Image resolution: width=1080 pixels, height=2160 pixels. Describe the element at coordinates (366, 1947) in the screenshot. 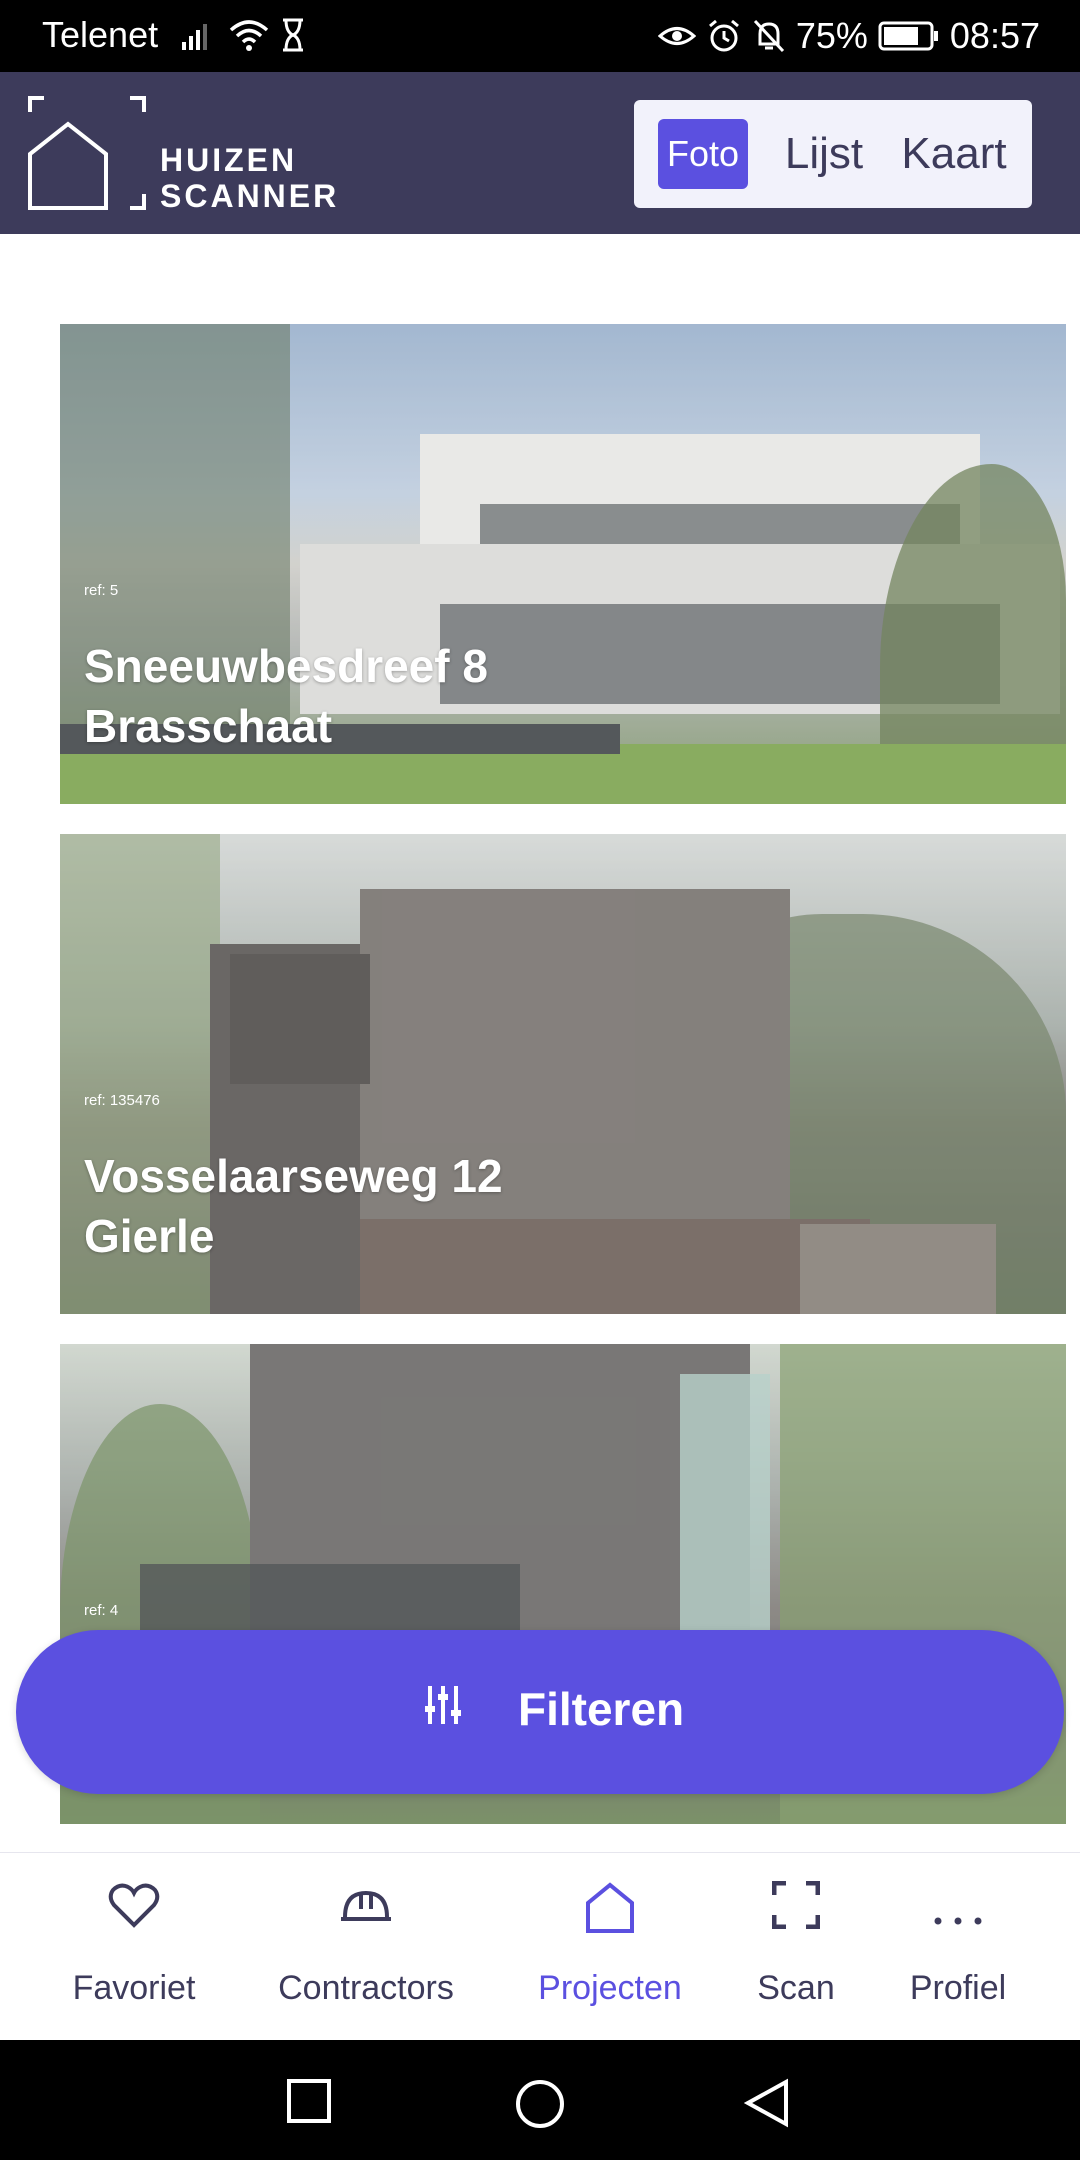

I see `nav-contractors: Contractors` at that location.